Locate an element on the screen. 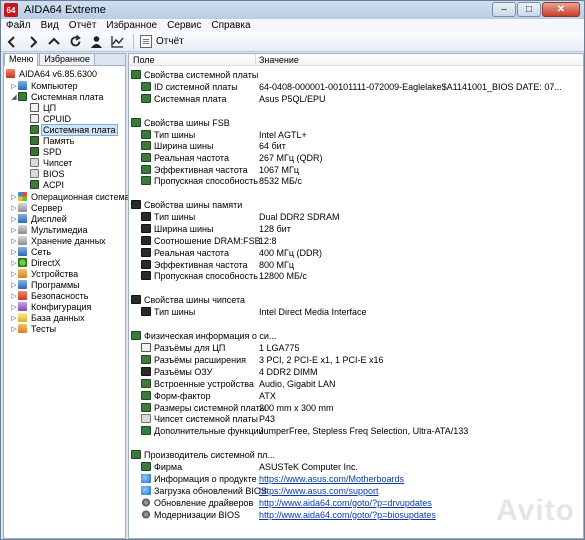 The height and width of the screenshot is (540, 585). tree-item-acpi: ACPI is located at coordinates (47, 184).